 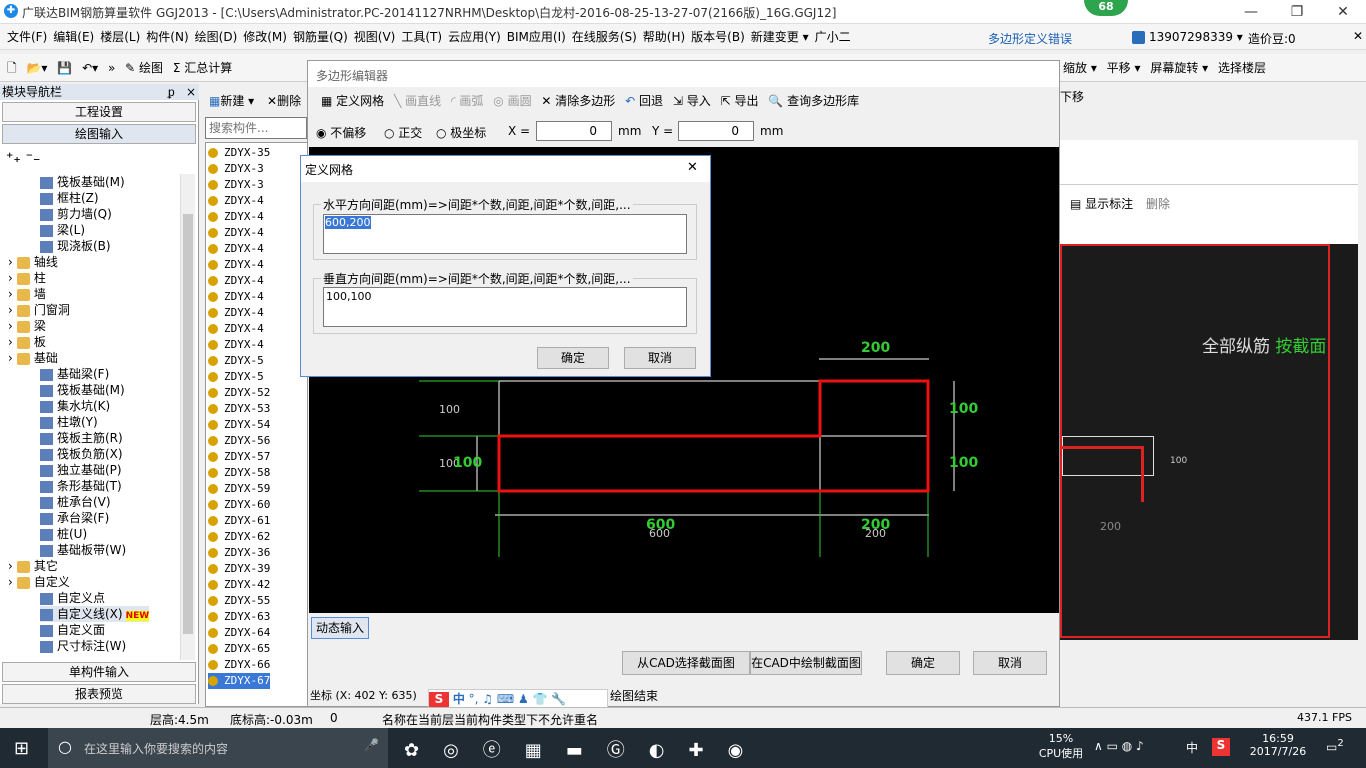 I want to click on tree-item: 基础梁(F), so click(x=74, y=374).